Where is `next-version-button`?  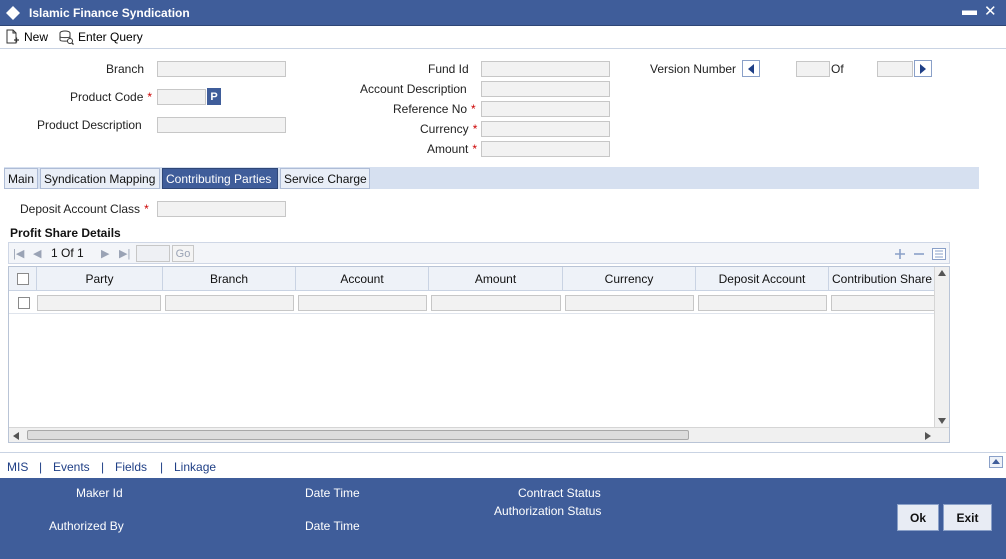 next-version-button is located at coordinates (923, 68).